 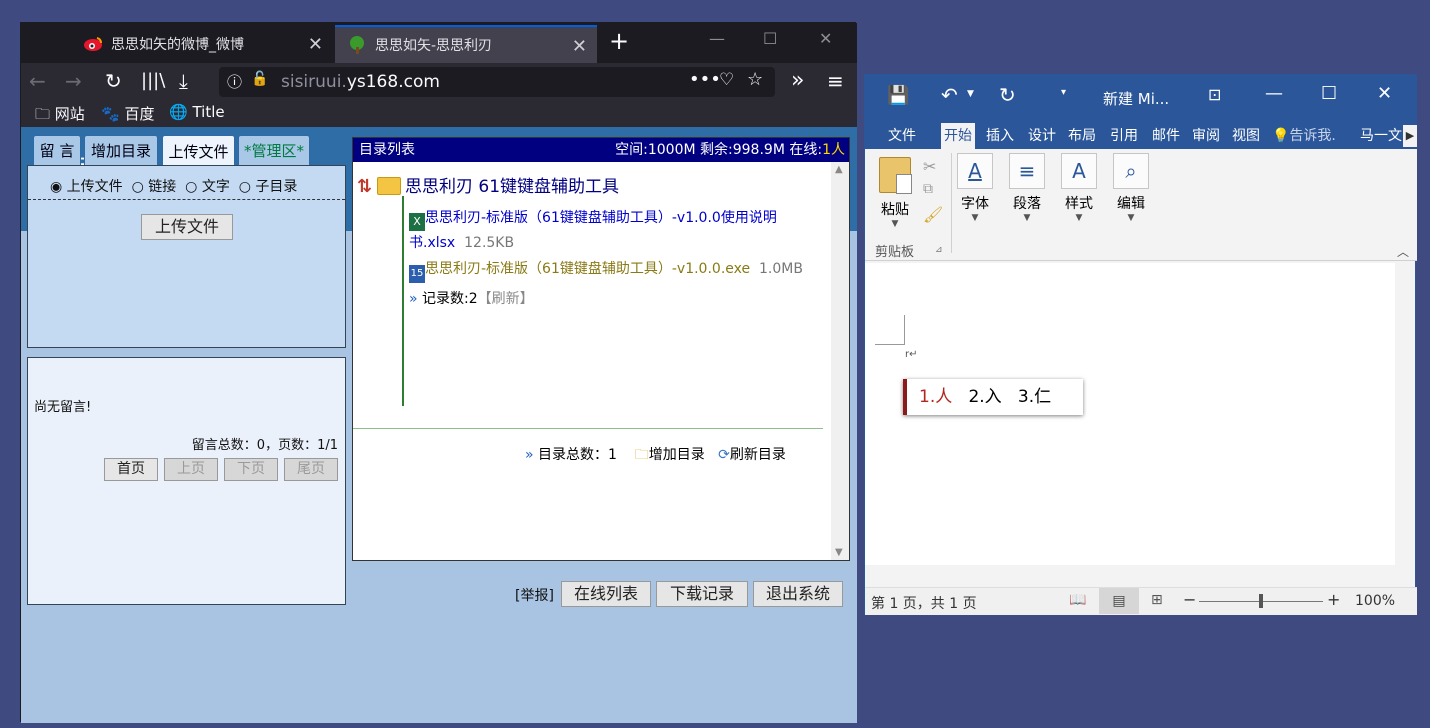 I want to click on file-name-cont: 书.xlsx, so click(x=432, y=243).